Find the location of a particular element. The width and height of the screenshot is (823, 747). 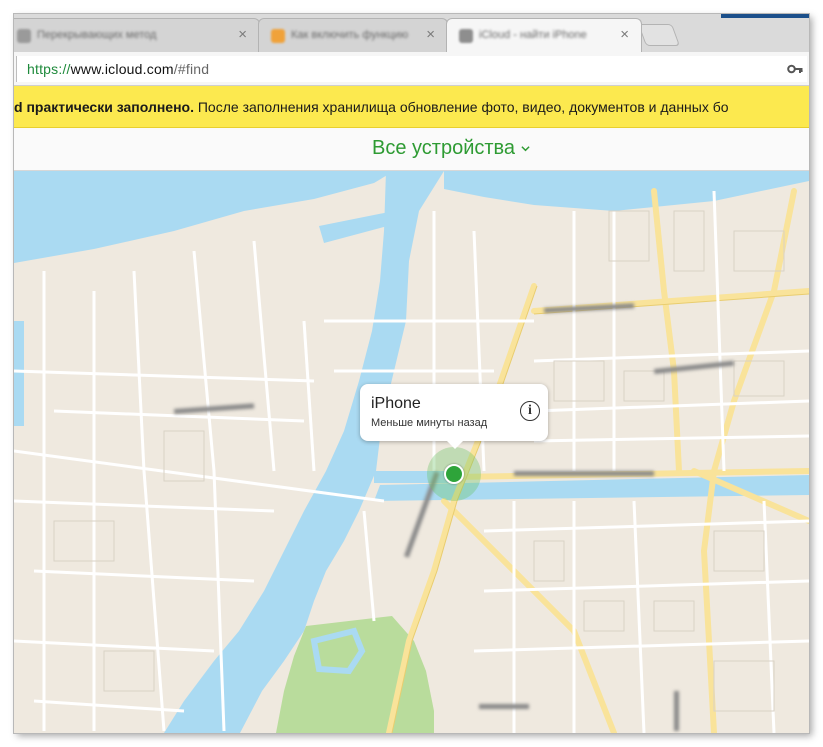

device-last-seen: Меньше минуты назад is located at coordinates (429, 423).